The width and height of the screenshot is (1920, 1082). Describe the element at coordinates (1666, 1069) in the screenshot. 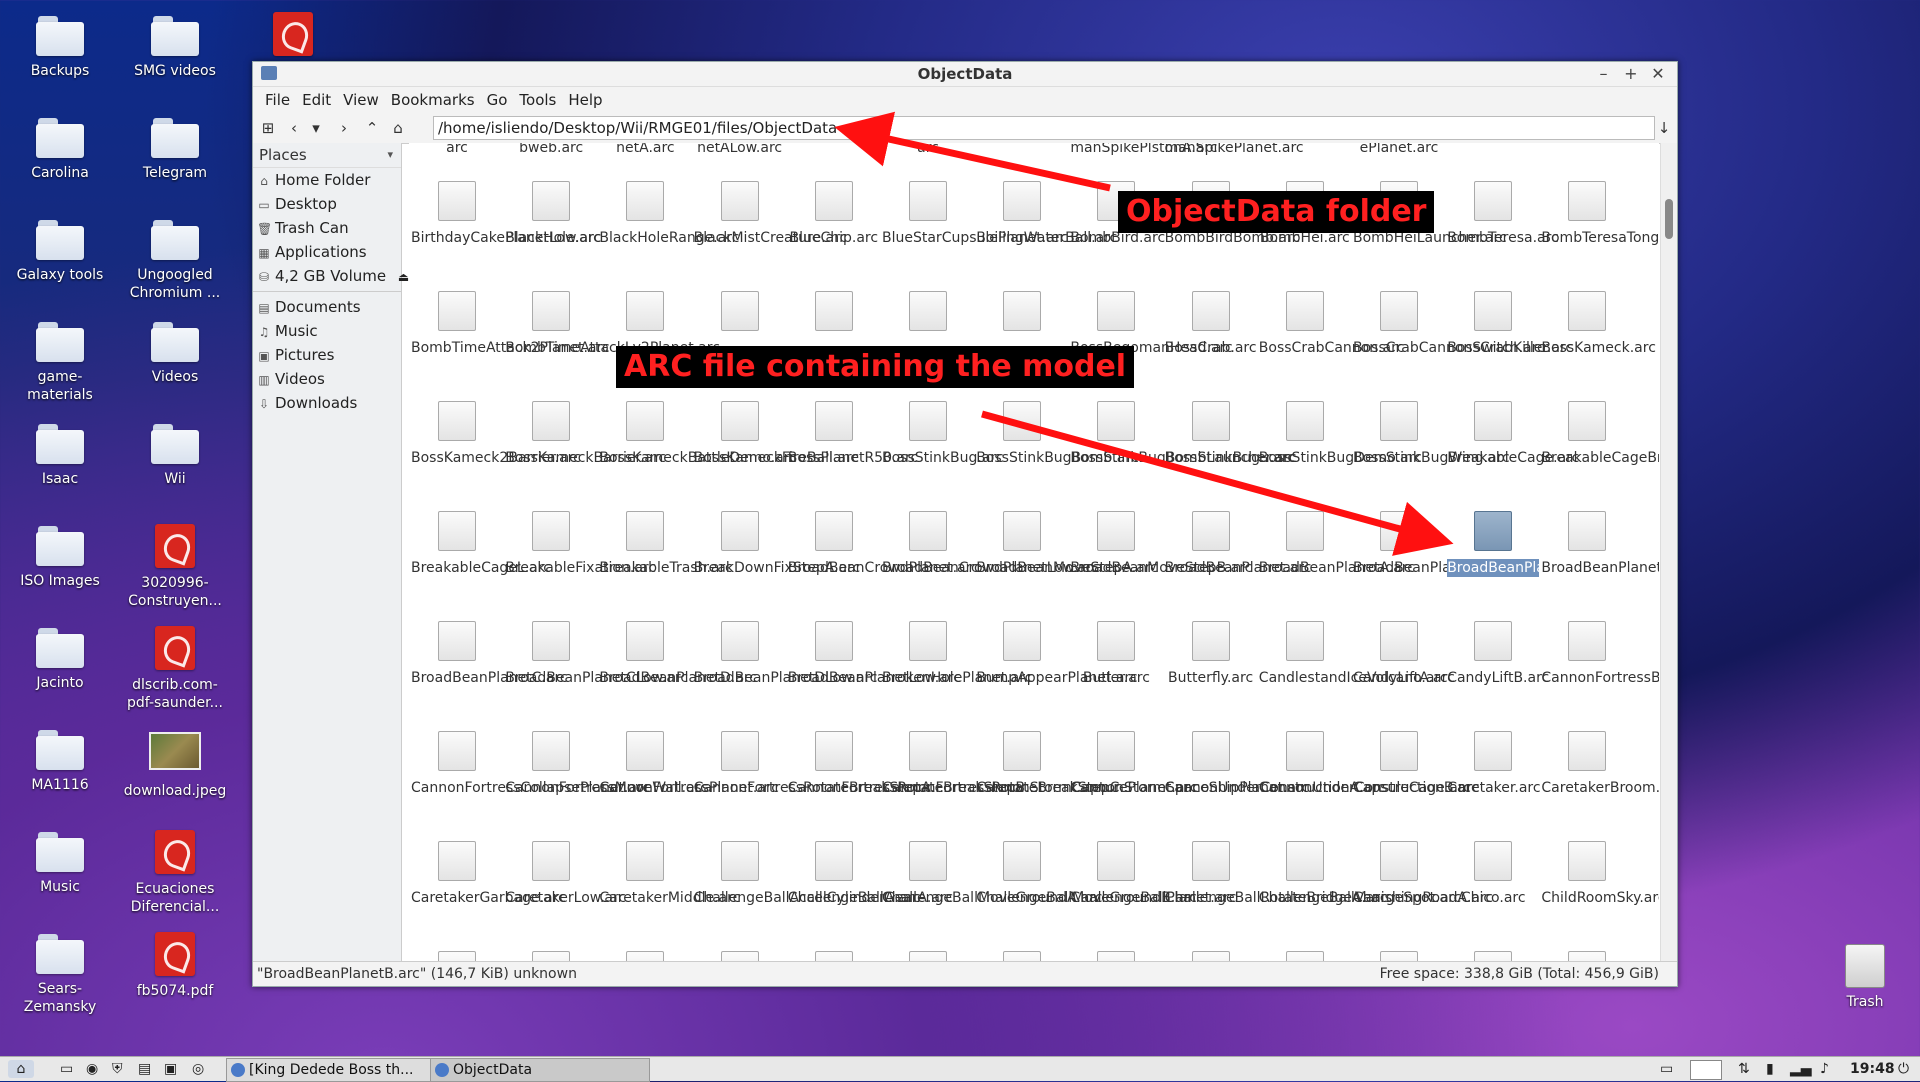

I see `workspace-icon: ▭` at that location.